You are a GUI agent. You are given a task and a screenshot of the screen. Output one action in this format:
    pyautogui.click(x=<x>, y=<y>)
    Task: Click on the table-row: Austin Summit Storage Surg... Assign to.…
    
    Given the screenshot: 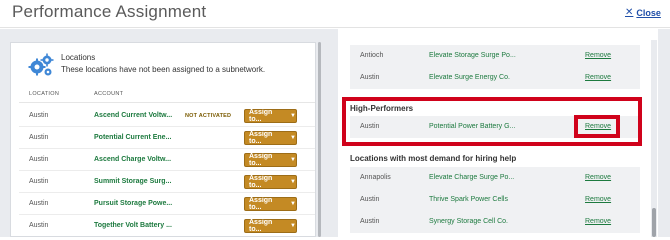 What is the action you would take?
    pyautogui.click(x=167, y=182)
    